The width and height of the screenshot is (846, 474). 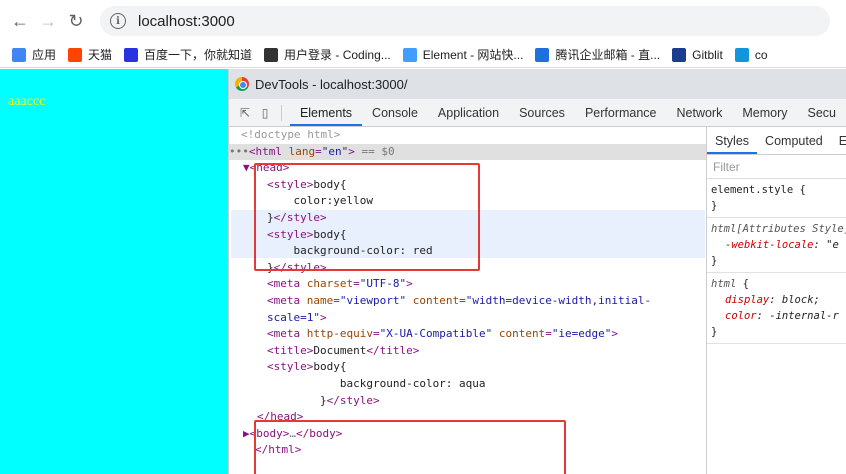 I want to click on bookmark-label: co, so click(x=761, y=54).